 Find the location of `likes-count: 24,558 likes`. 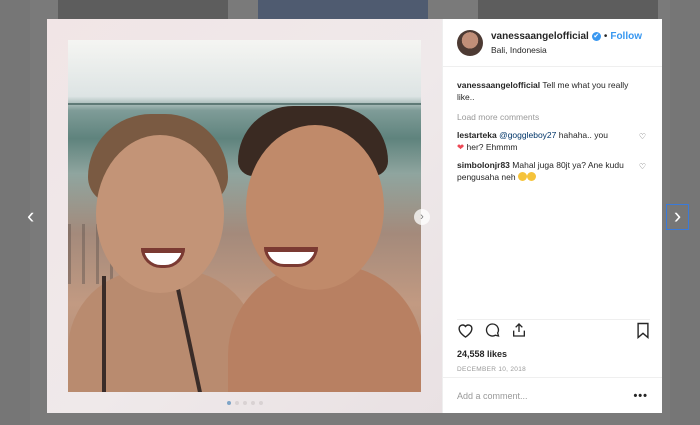

likes-count: 24,558 likes is located at coordinates (482, 354).